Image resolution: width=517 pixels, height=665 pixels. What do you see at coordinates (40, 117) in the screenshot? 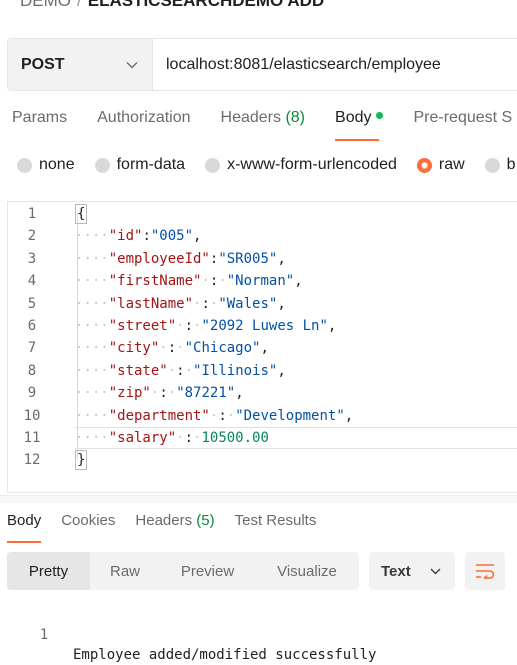
I see `tab-params-label: Params` at bounding box center [40, 117].